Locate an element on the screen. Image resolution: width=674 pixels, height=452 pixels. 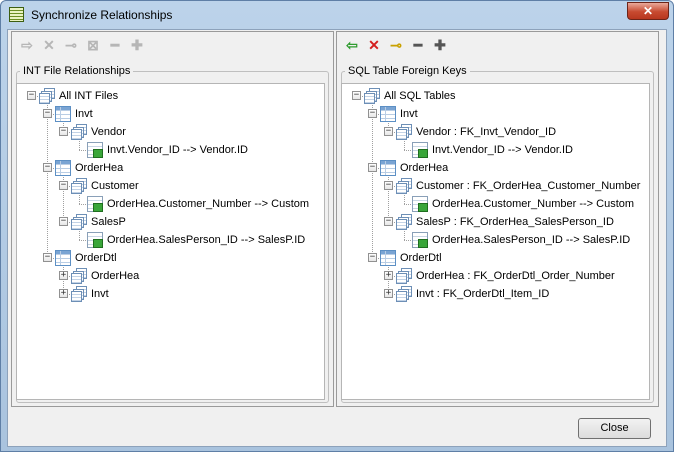
minus-icon: ━ is located at coordinates (418, 45).